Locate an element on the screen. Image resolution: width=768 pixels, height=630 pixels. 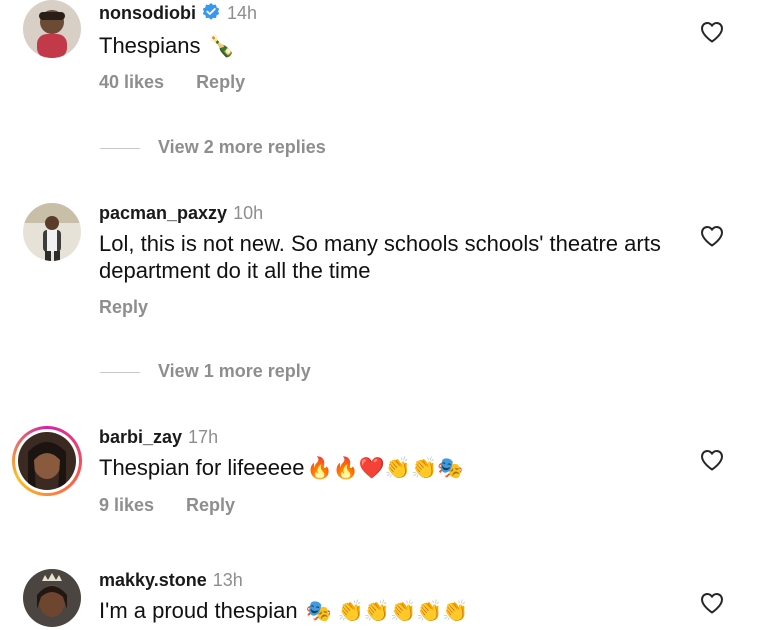
verified-badge-icon is located at coordinates (211, 14).